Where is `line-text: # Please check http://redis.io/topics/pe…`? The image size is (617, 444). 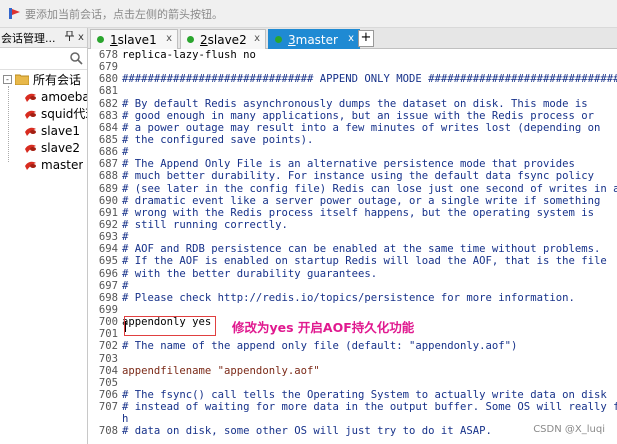 line-text: # Please check http://redis.io/topics/pe… is located at coordinates (348, 297).